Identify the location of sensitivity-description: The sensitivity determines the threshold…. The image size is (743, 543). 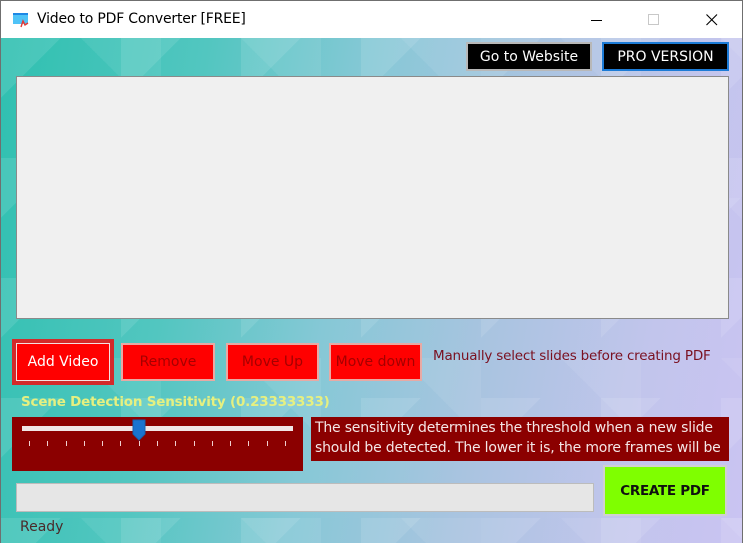
(520, 439).